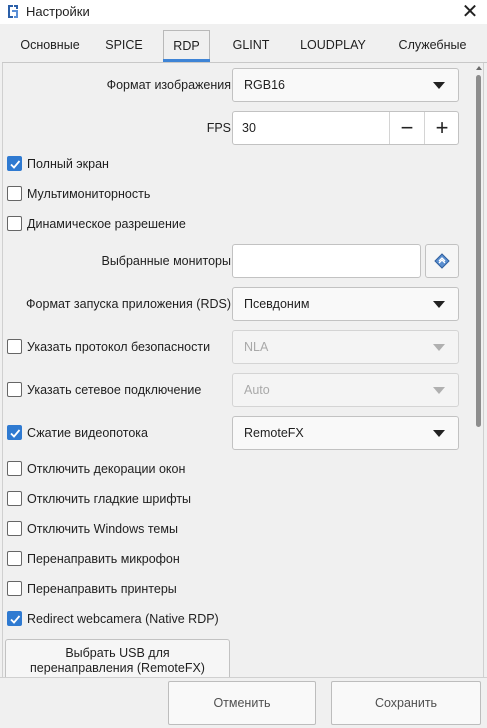  Describe the element at coordinates (166, 261) in the screenshot. I see `selected-monitors-label: Выбранные мониторы` at that location.